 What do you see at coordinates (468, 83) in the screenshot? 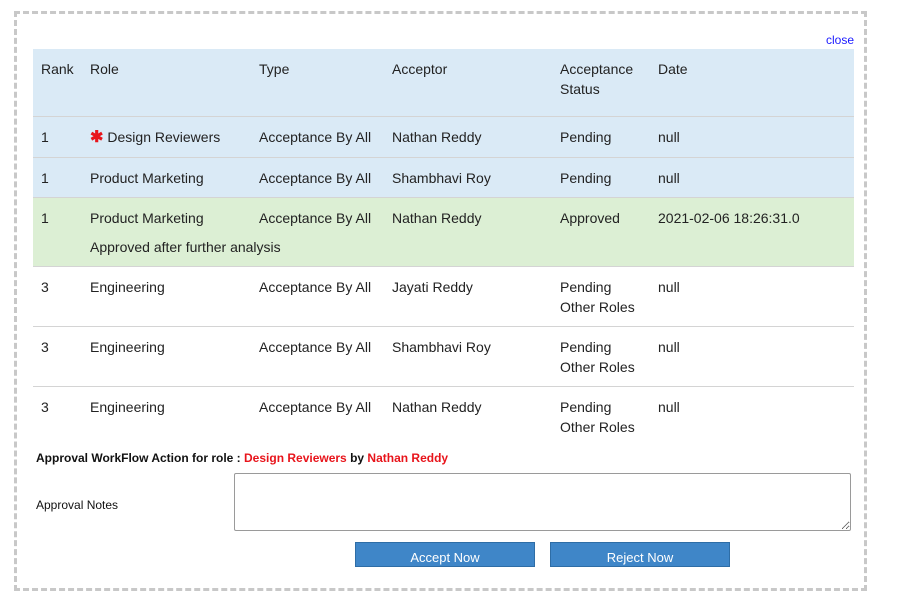
I see `header-acceptor: Acceptor` at bounding box center [468, 83].